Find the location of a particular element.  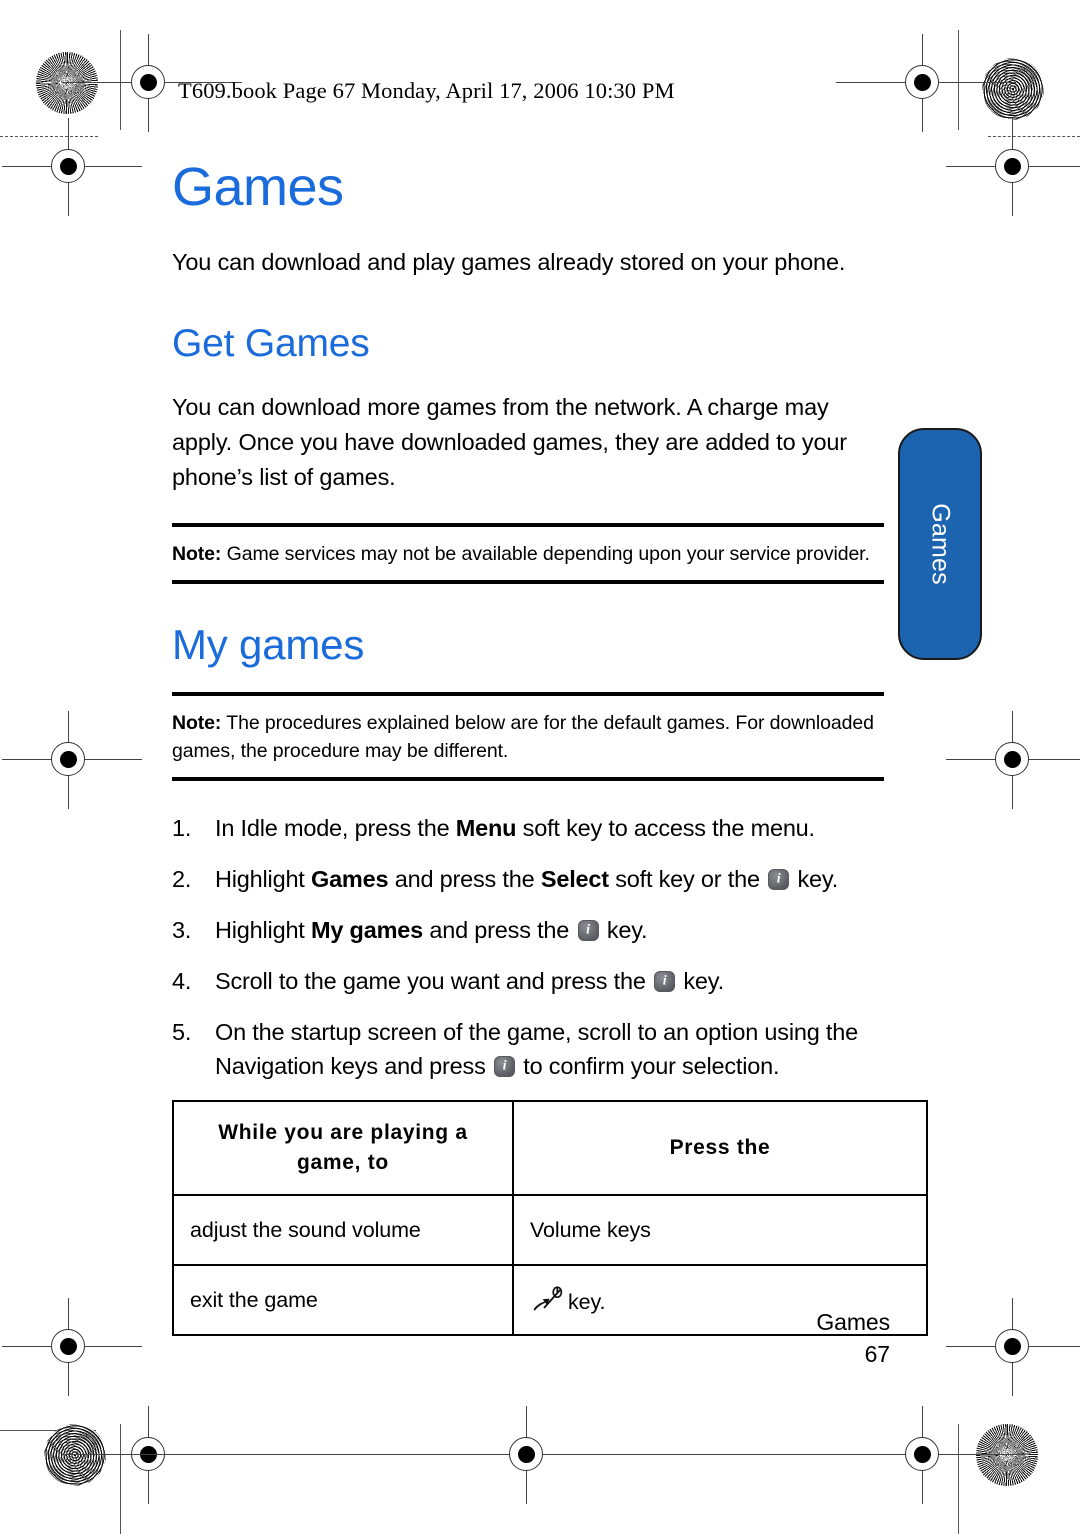

table-row: exit the game key. is located at coordinates (550, 1300).